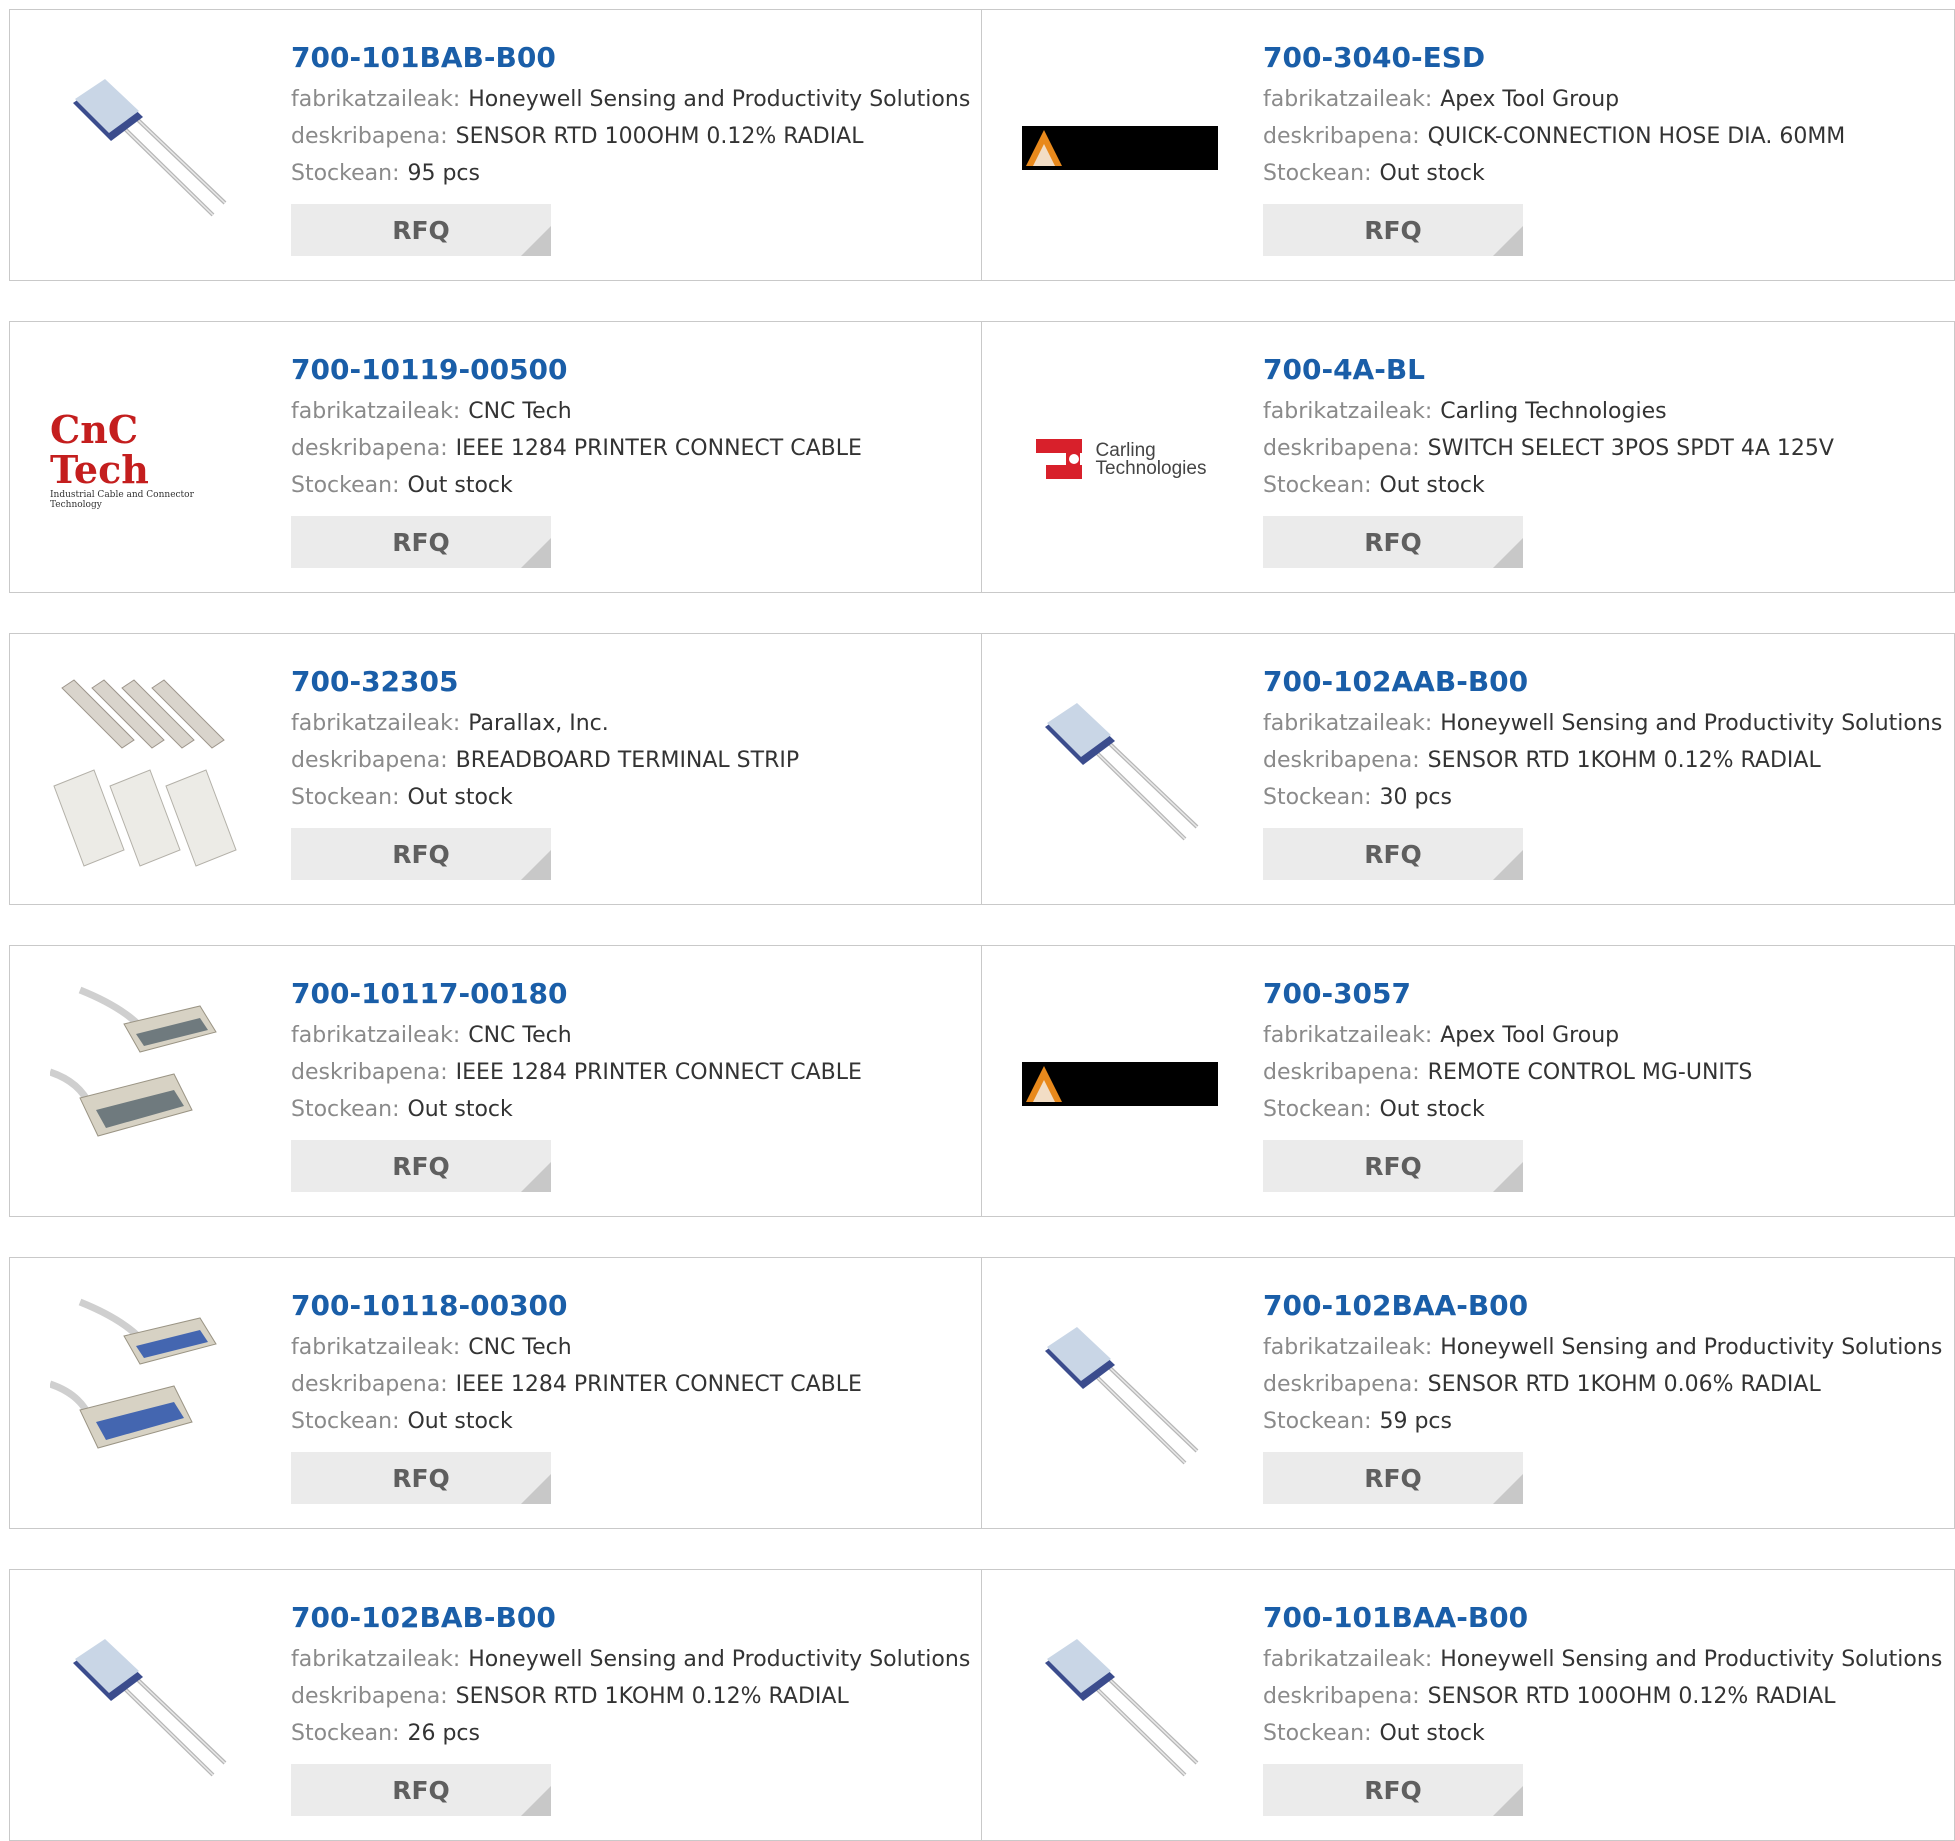  I want to click on breadboard-icon, so click(145, 773).